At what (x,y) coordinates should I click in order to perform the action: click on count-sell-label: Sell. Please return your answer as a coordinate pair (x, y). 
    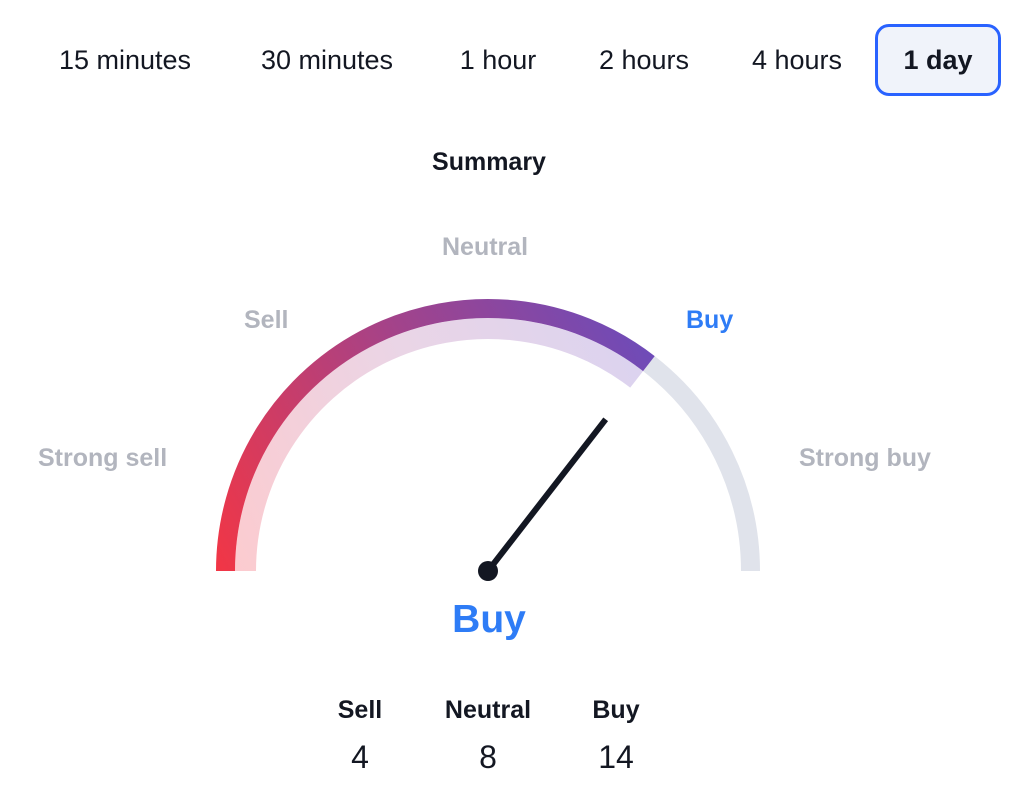
    Looking at the image, I should click on (360, 710).